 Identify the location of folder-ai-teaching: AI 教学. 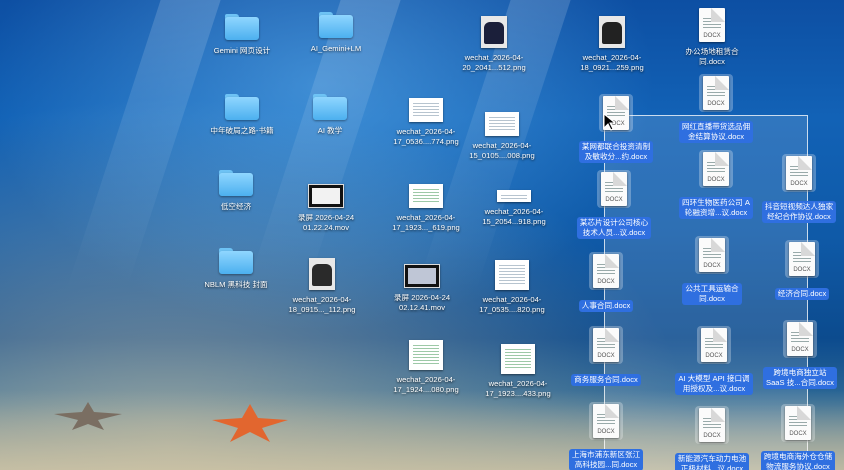
(330, 116).